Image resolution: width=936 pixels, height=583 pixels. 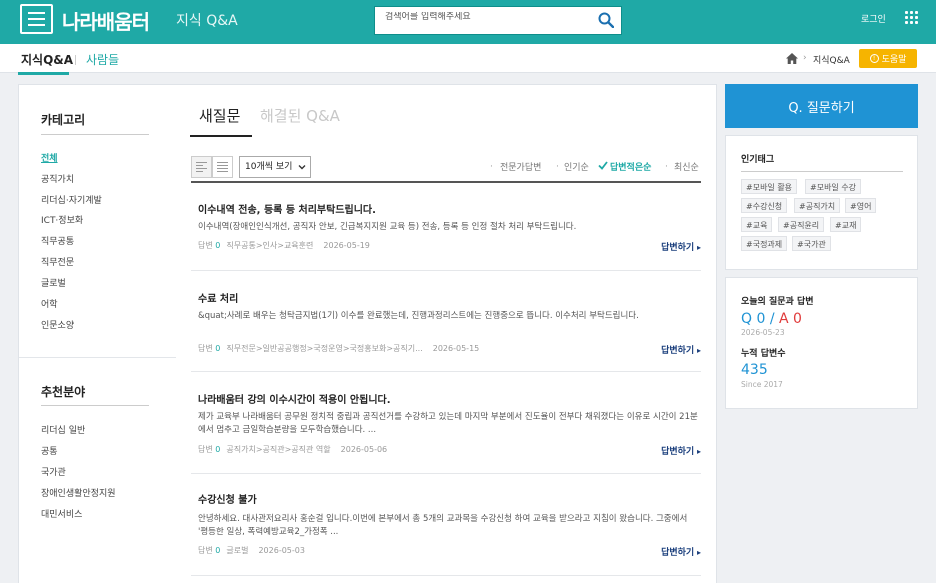 I want to click on recommend-item: 장애인생활안정지원, so click(x=78, y=492).